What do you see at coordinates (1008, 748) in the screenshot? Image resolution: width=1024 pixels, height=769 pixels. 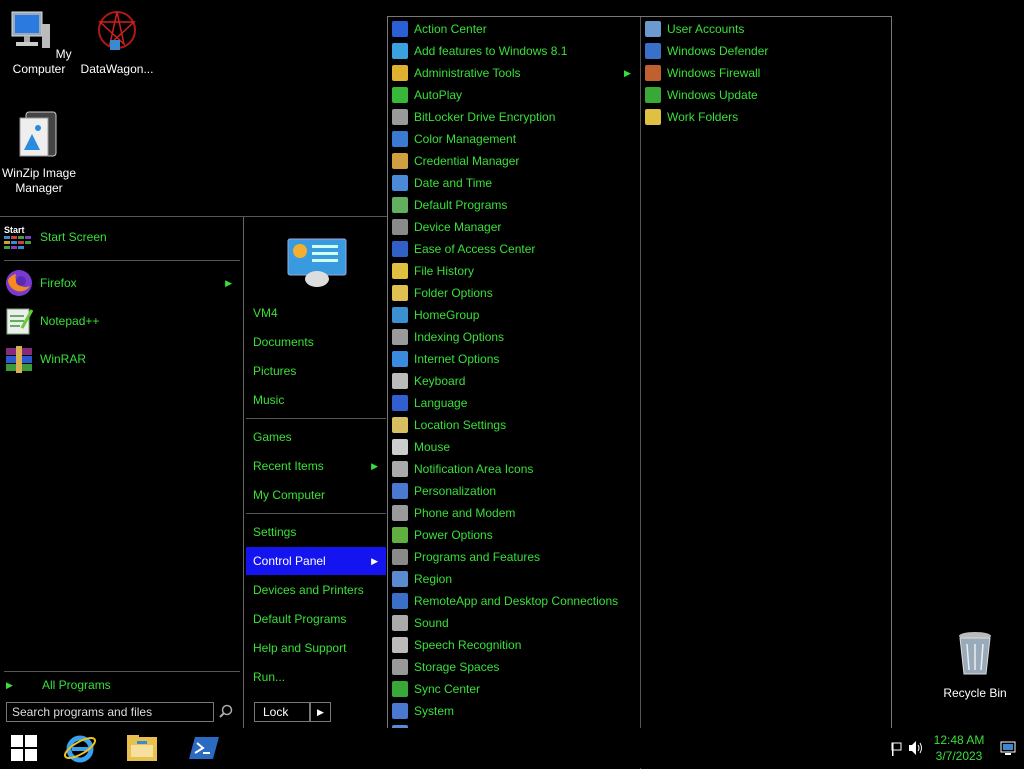 I see `show-desktop-icon` at bounding box center [1008, 748].